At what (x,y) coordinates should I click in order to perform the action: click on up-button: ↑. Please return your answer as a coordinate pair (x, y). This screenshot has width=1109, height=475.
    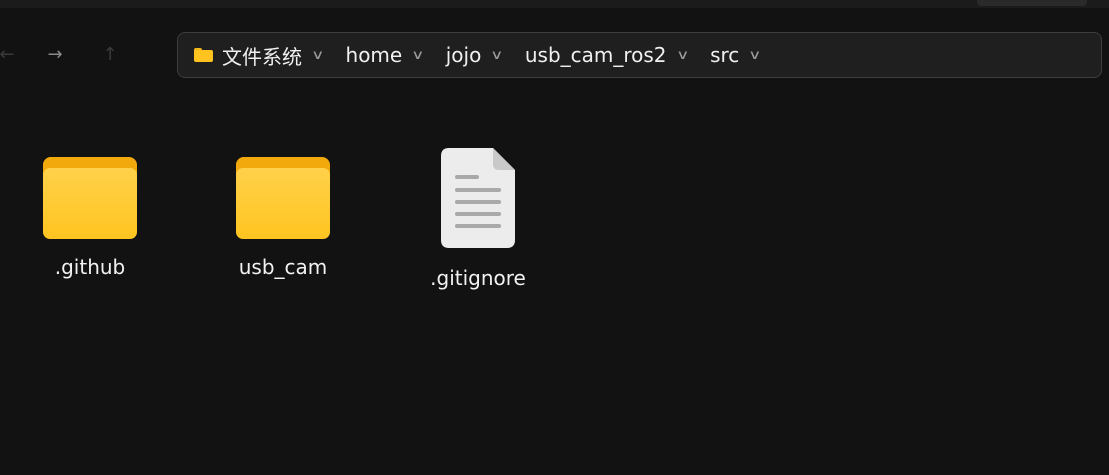
    Looking at the image, I should click on (110, 55).